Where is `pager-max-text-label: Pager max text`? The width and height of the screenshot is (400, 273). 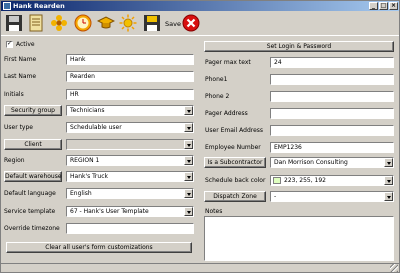 pager-max-text-label: Pager max text is located at coordinates (228, 62).